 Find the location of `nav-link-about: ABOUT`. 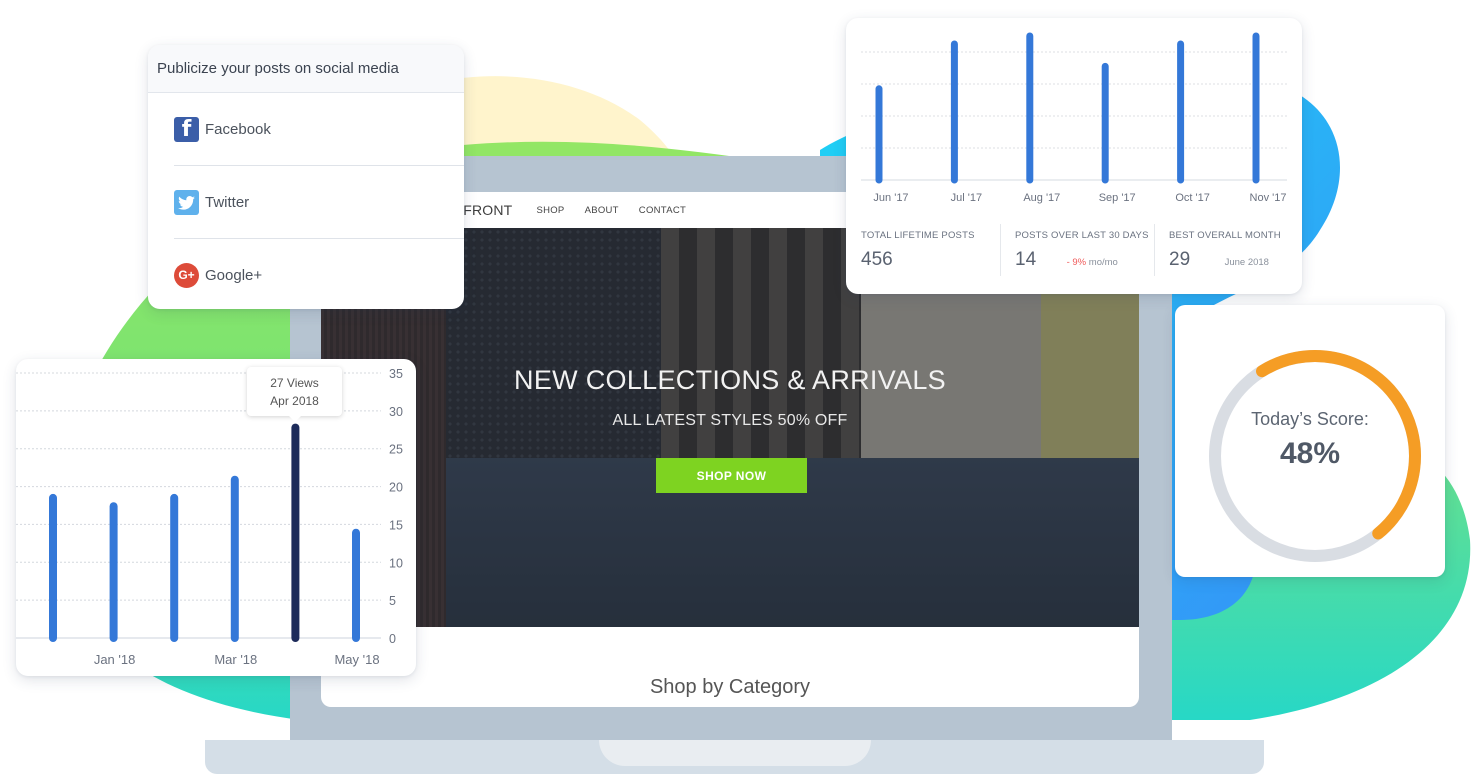

nav-link-about: ABOUT is located at coordinates (602, 210).